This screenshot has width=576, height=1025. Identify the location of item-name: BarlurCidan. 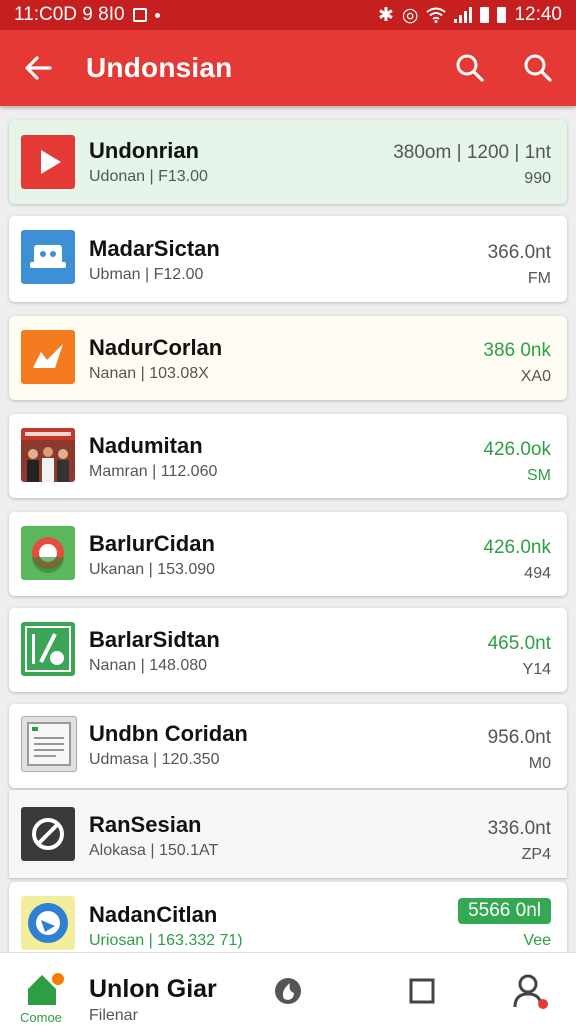
(152, 543).